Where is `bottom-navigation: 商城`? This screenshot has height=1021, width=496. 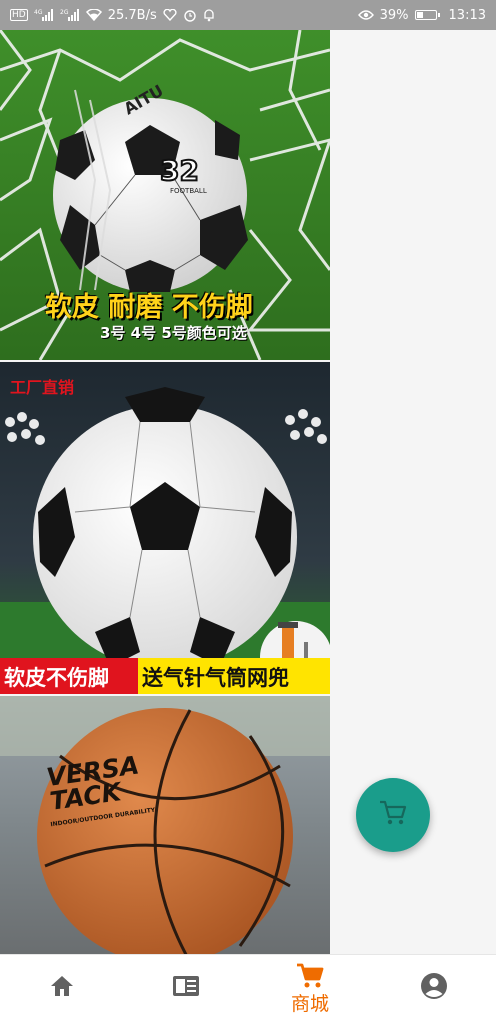 bottom-navigation: 商城 is located at coordinates (248, 987).